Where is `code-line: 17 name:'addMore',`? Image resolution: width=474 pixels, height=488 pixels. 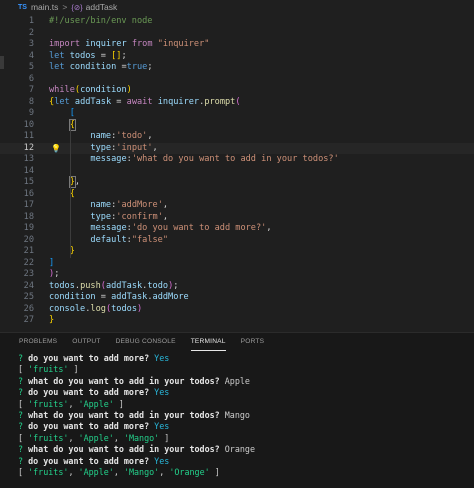 code-line: 17 name:'addMore', is located at coordinates (237, 206).